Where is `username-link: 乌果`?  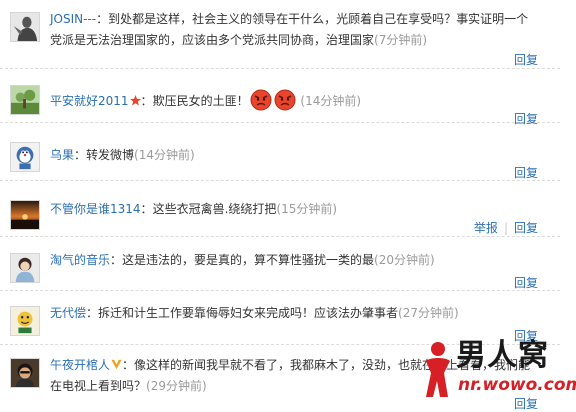
username-link: 乌果 is located at coordinates (62, 155).